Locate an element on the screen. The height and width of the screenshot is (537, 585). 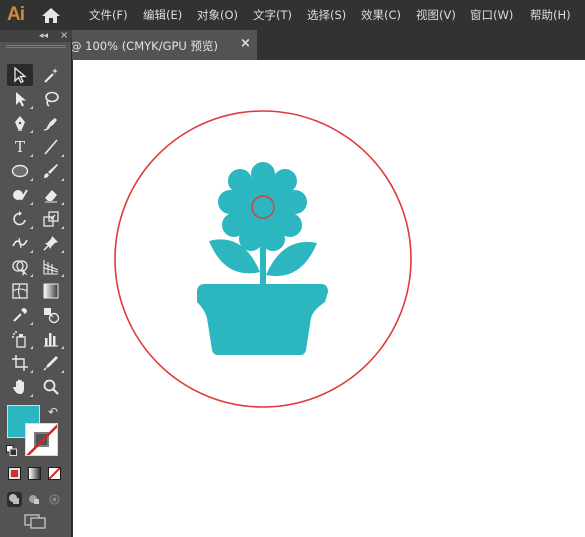
collapse-icon: ◂◂ is located at coordinates (43, 36).